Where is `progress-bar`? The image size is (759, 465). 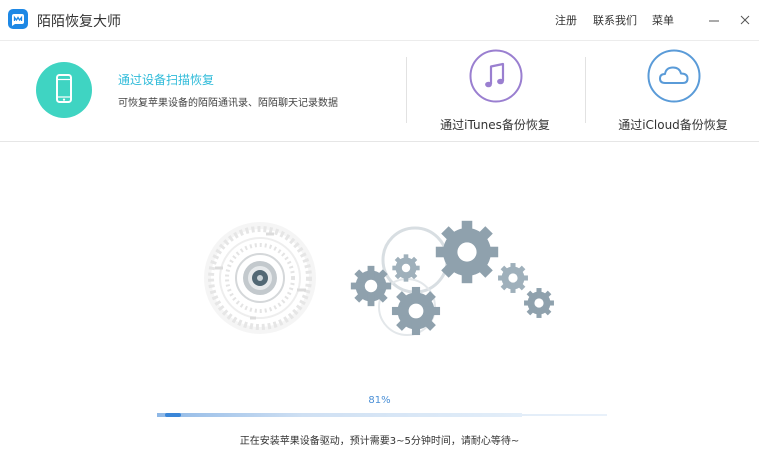
progress-bar is located at coordinates (382, 415).